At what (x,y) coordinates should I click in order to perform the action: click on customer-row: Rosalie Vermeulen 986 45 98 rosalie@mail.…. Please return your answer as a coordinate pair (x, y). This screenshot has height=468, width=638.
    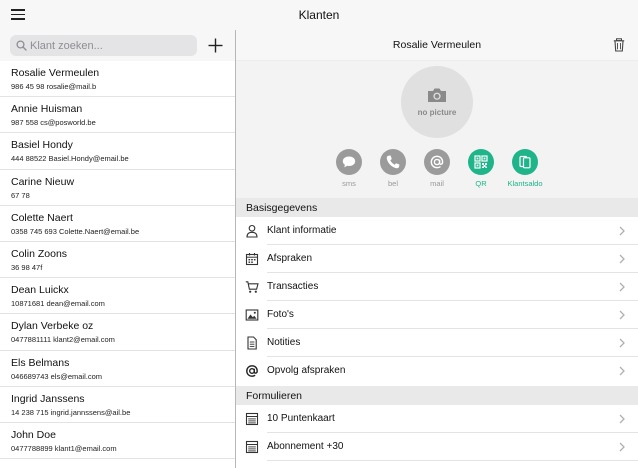
    Looking at the image, I should click on (117, 79).